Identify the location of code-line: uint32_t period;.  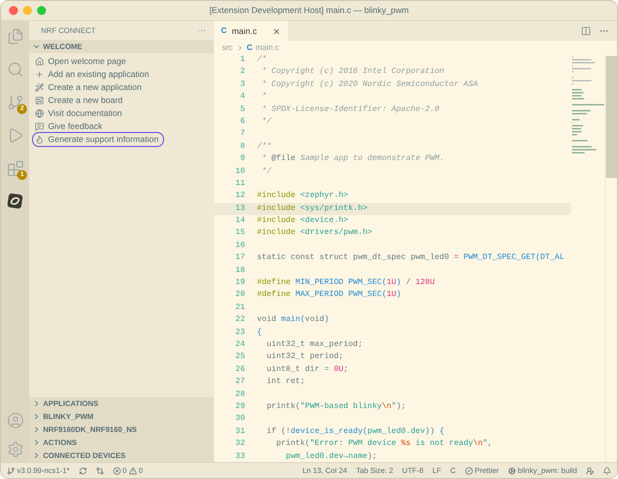
(305, 357).